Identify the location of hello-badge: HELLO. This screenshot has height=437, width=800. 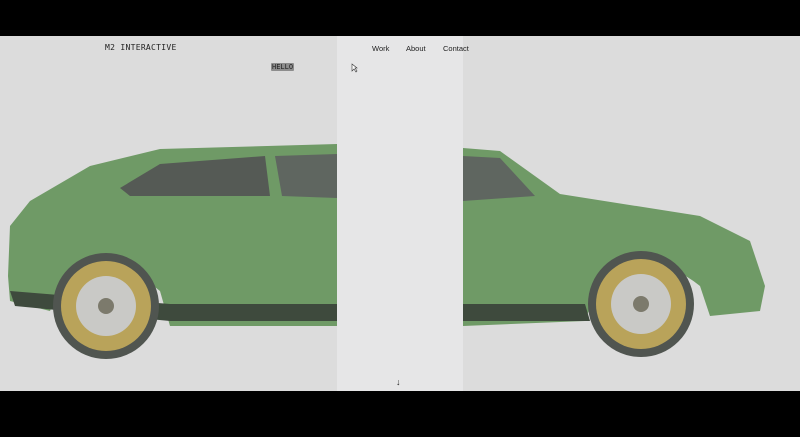
(283, 67).